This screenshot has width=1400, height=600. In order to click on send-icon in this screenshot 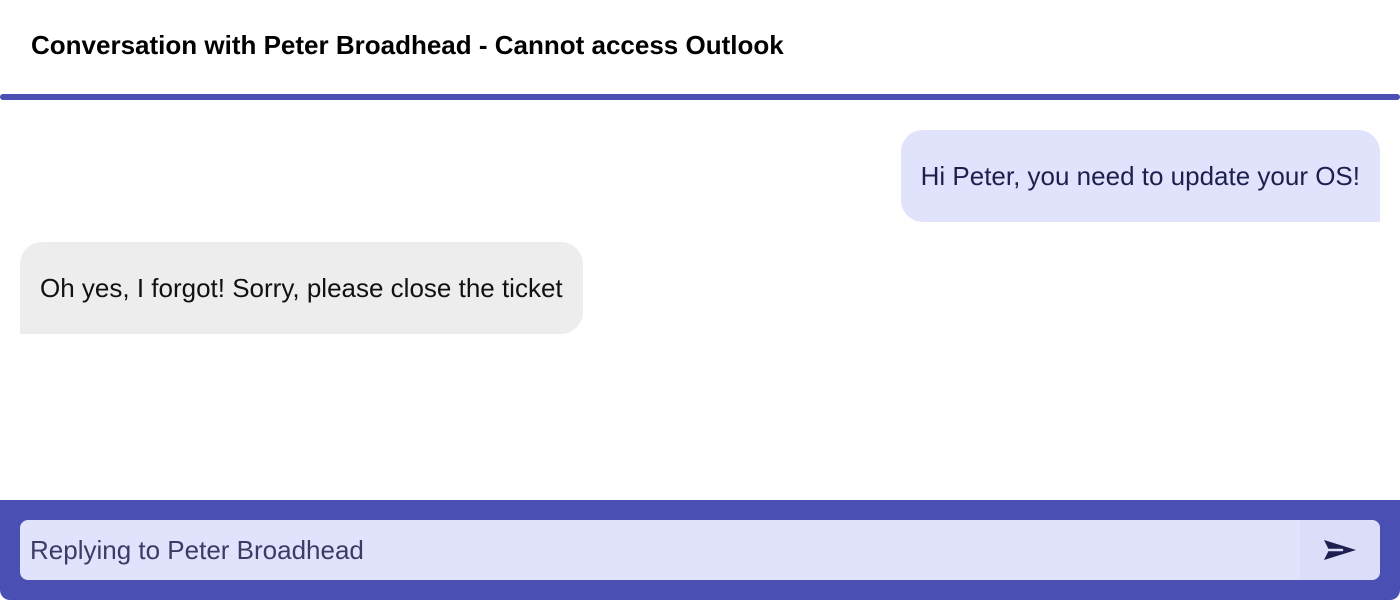, I will do `click(1340, 550)`.